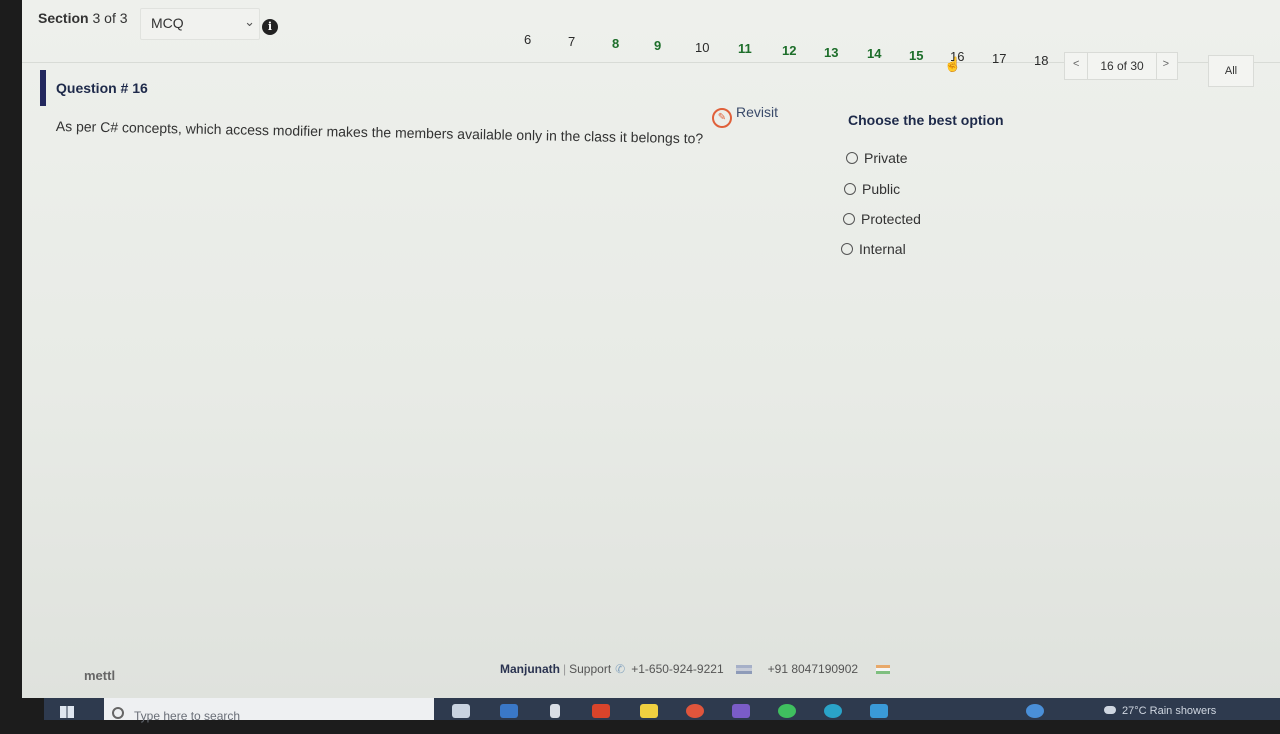 This screenshot has height=734, width=1280. I want to click on pager-prev-button: <, so click(1076, 64).